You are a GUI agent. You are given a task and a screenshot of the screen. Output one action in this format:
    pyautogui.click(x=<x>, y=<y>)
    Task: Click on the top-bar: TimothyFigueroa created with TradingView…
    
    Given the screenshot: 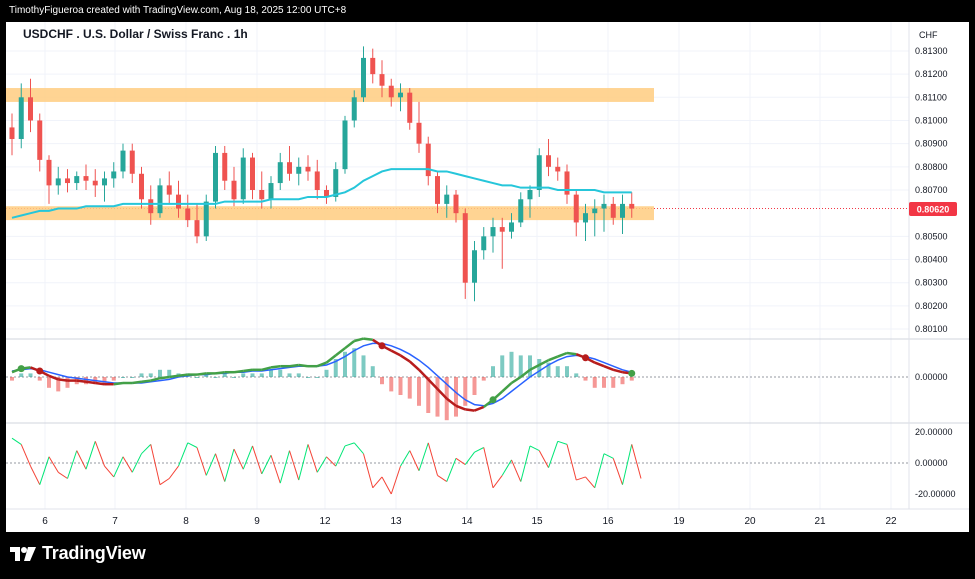 What is the action you would take?
    pyautogui.click(x=487, y=11)
    